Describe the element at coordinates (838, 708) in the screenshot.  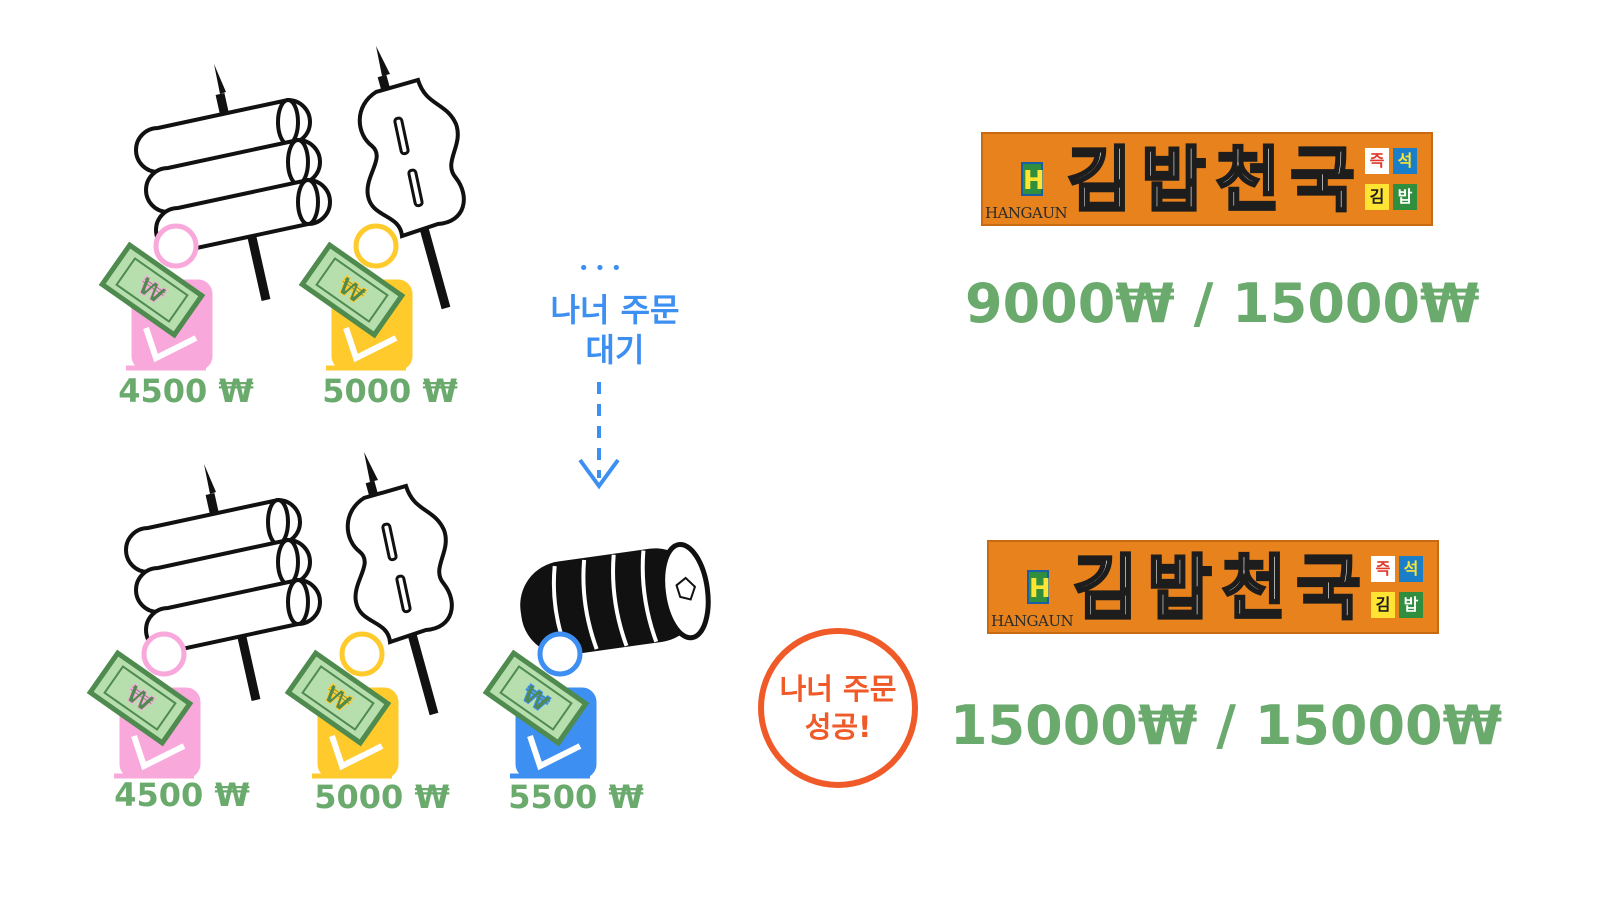
I see `order-success-badge: 나너 주문 성공!` at that location.